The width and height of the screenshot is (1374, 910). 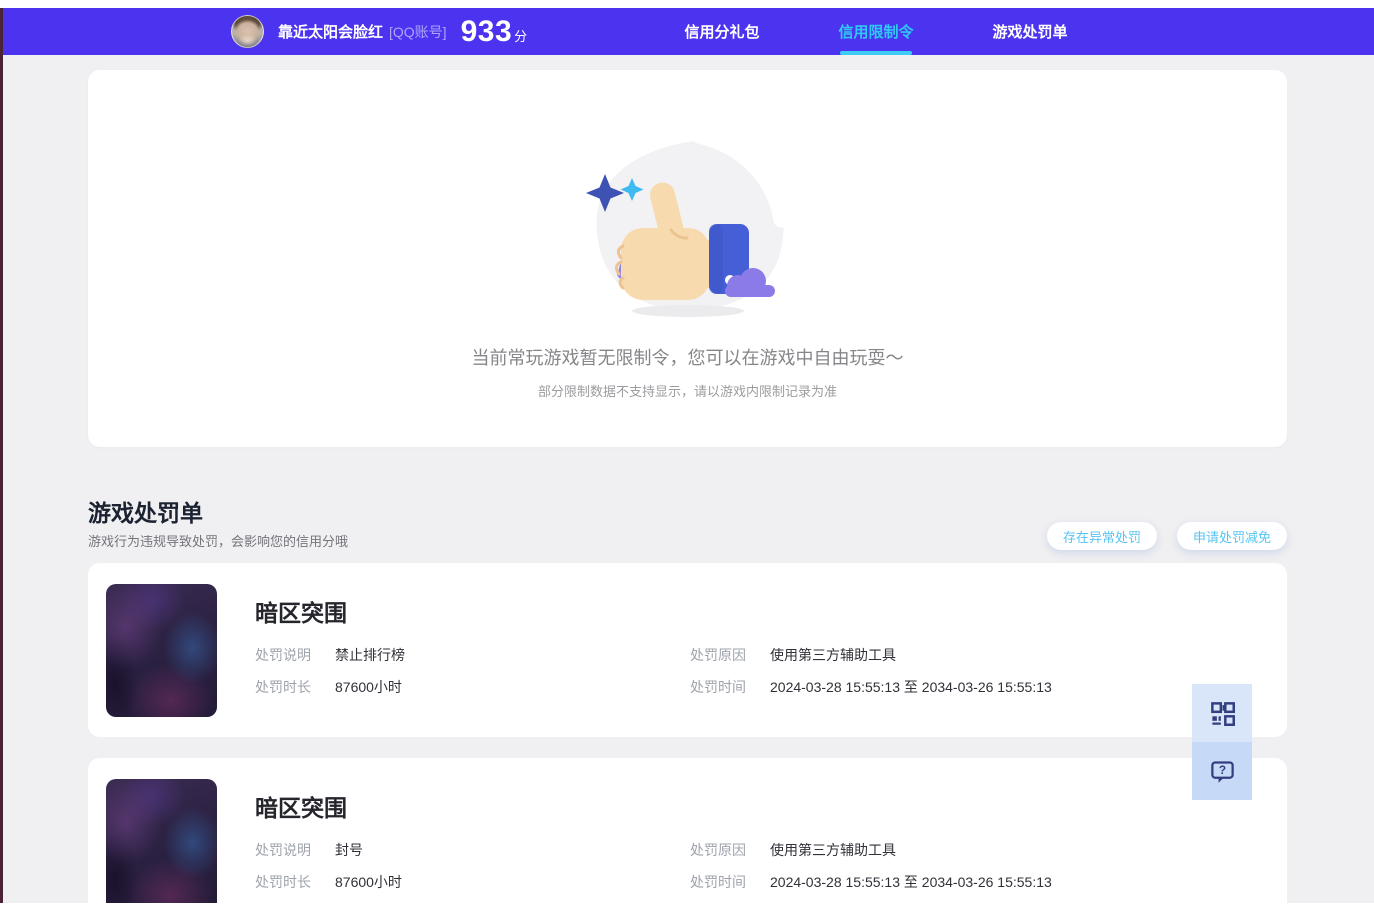 I want to click on tab-label: 信用限制令, so click(x=876, y=32).